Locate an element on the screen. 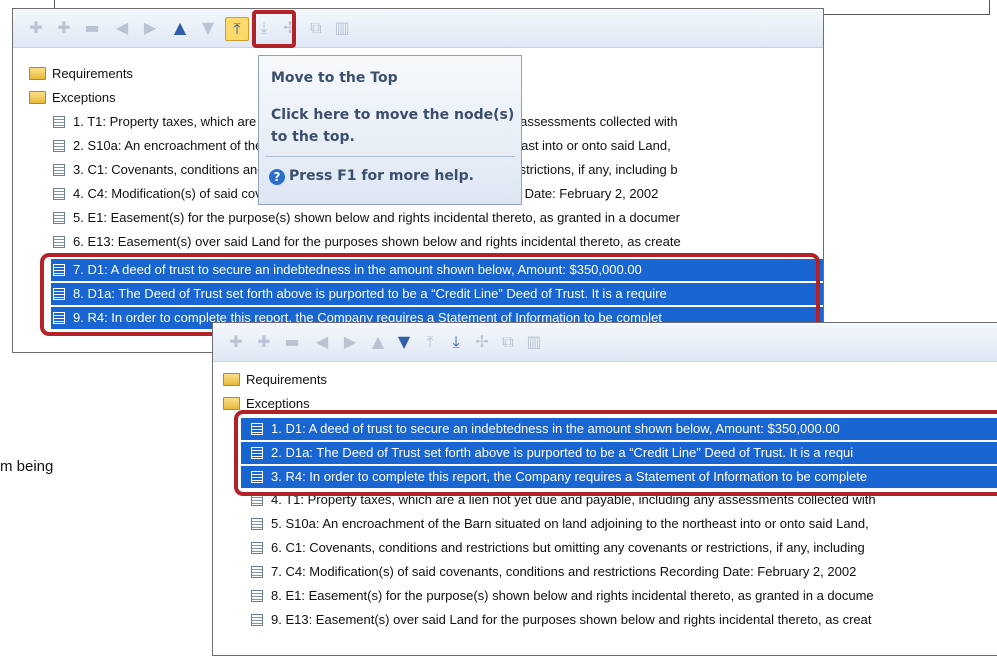 The image size is (997, 656). background-text: m being is located at coordinates (27, 466).